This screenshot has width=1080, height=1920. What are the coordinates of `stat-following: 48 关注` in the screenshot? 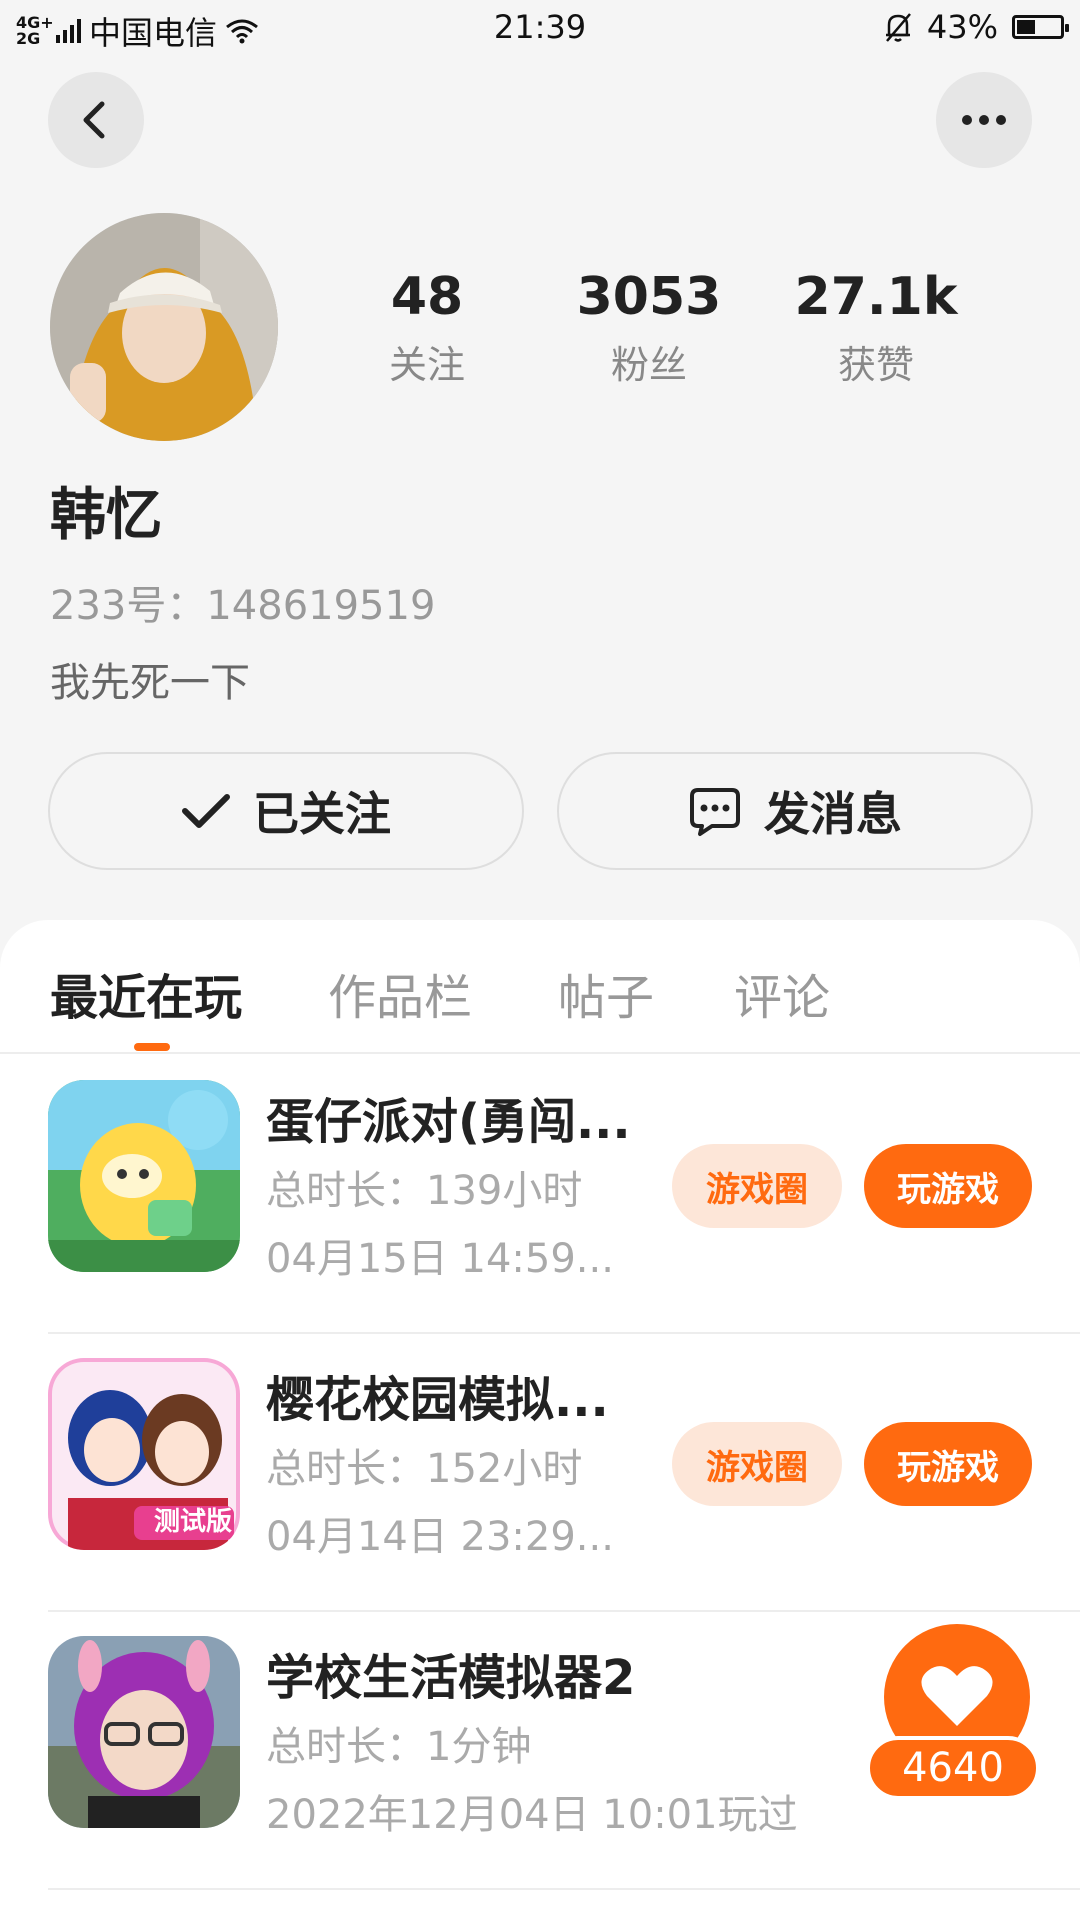 It's located at (427, 325).